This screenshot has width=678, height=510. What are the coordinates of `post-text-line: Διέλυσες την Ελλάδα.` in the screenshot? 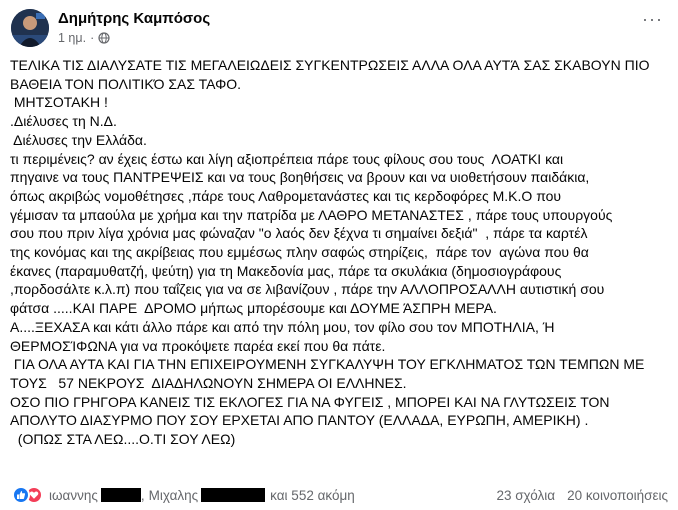 It's located at (78, 139).